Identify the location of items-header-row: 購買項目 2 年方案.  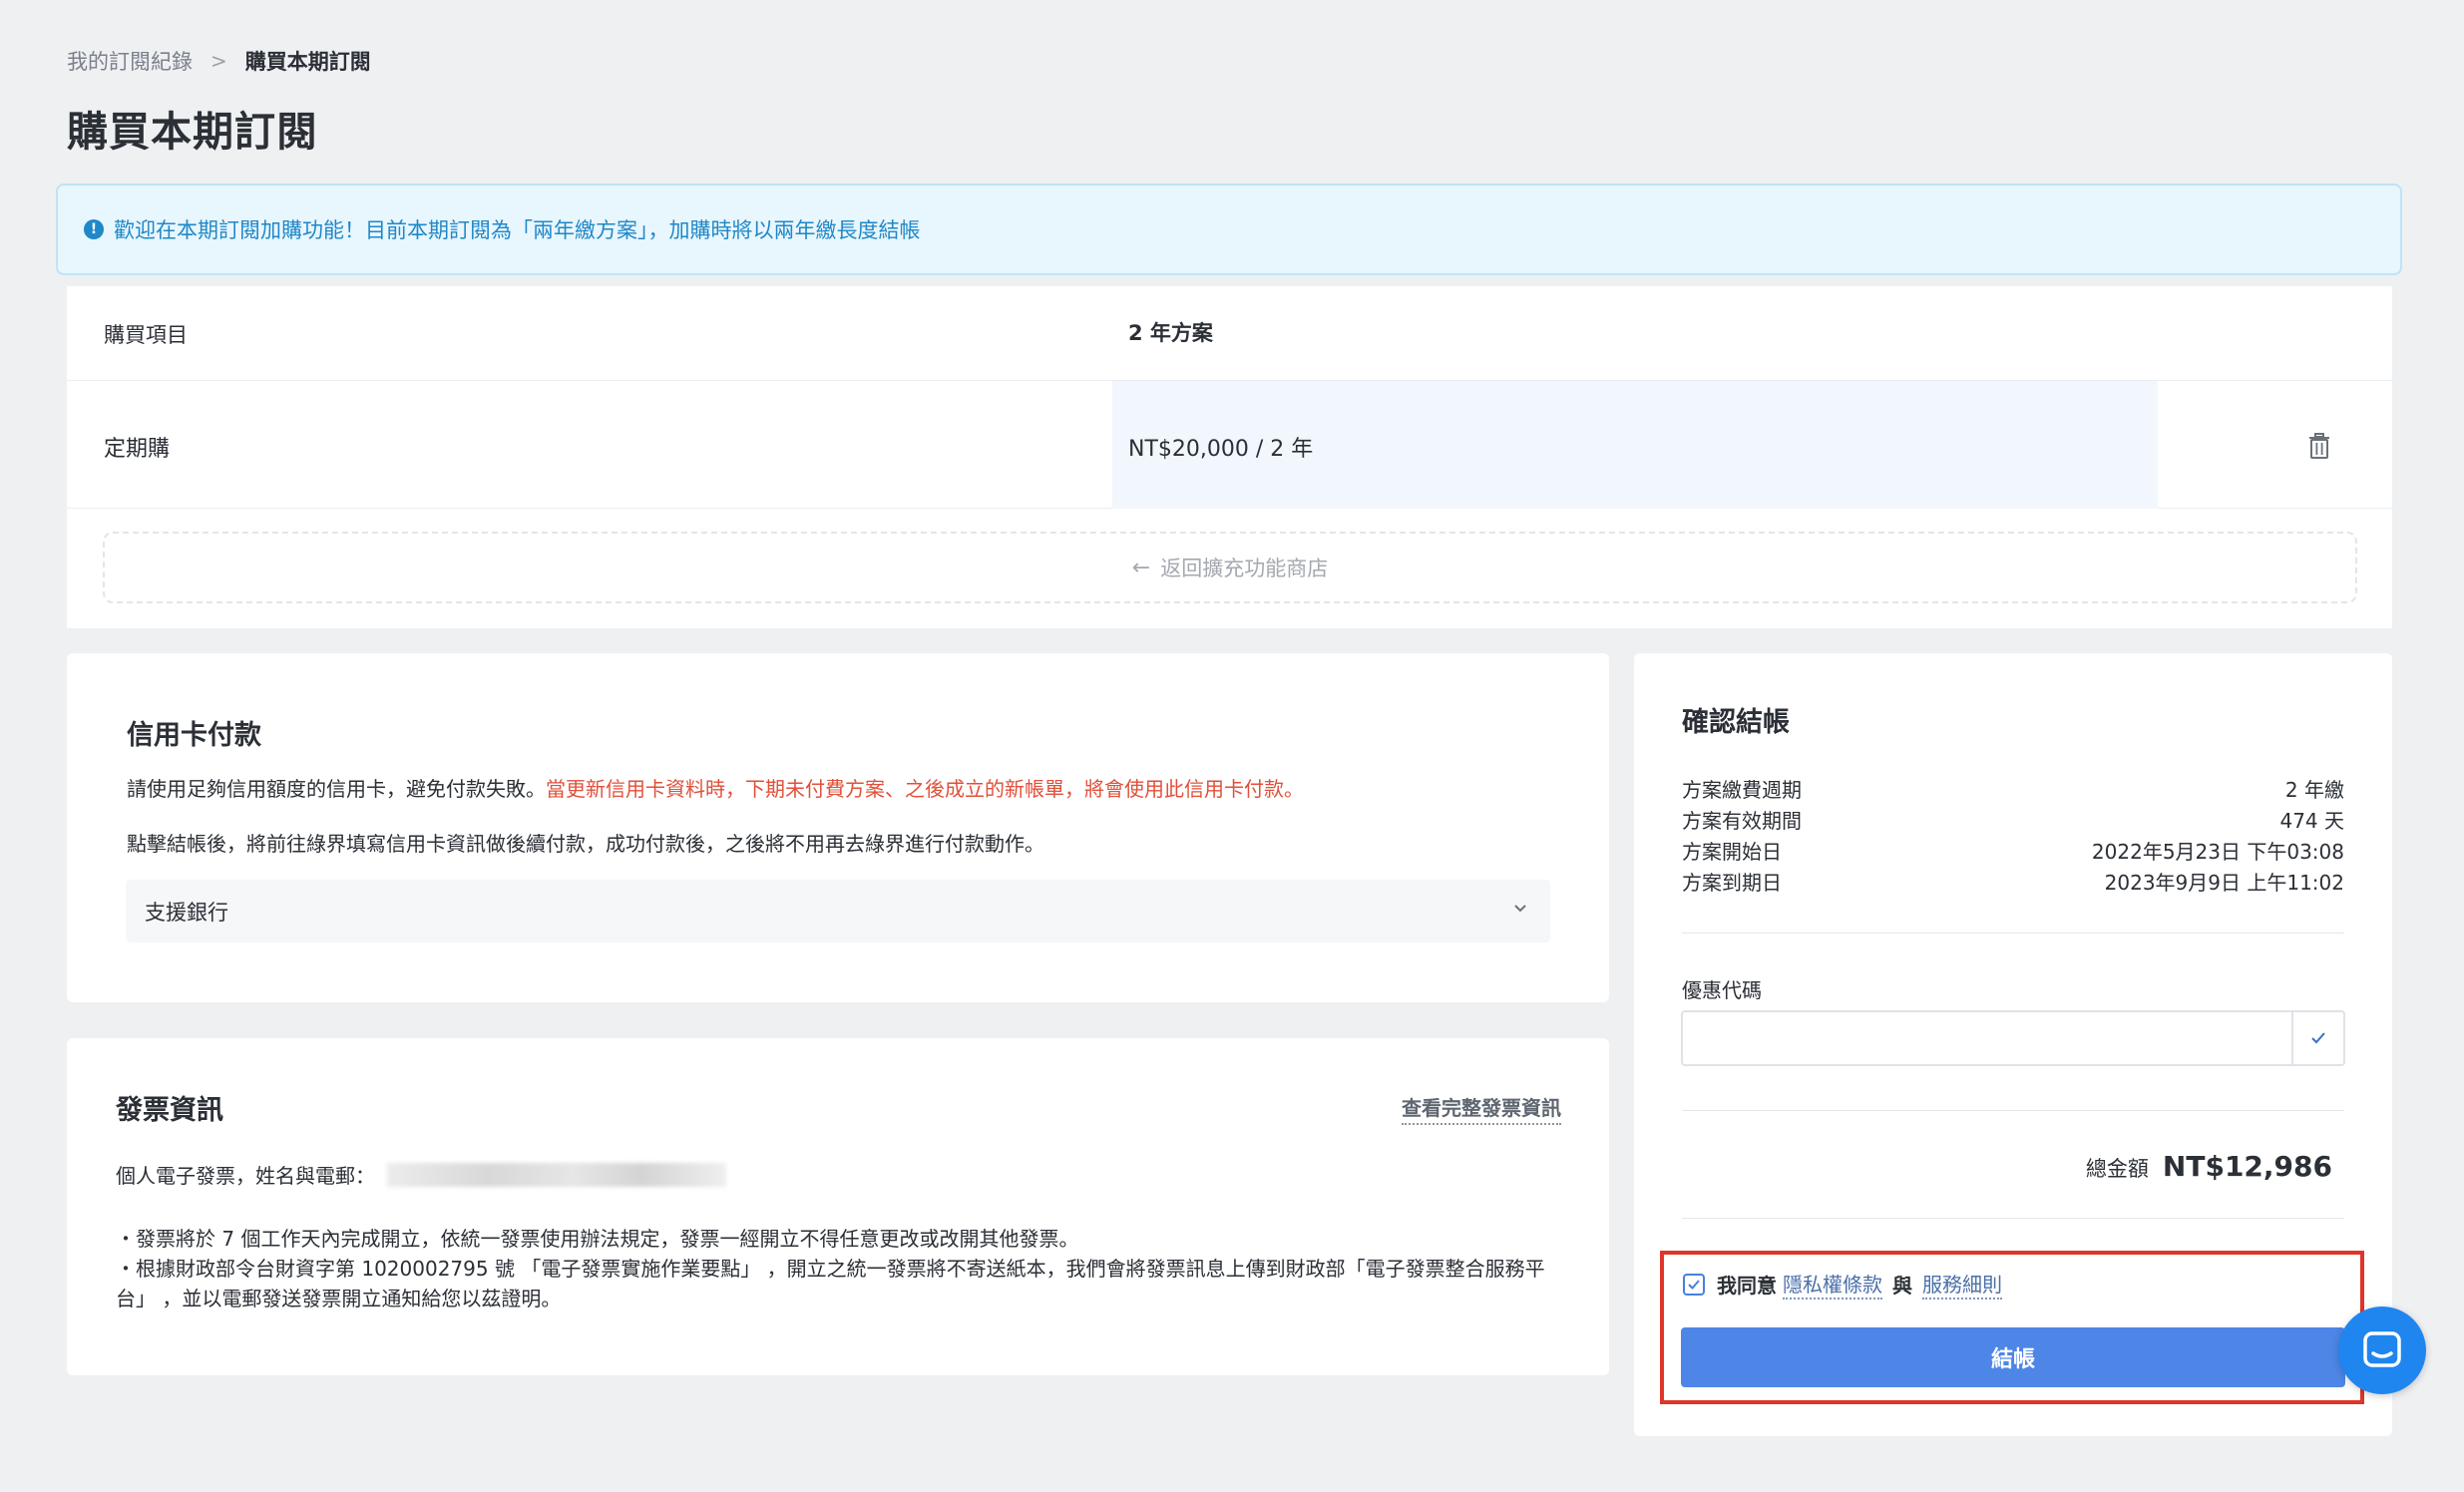
(1229, 333).